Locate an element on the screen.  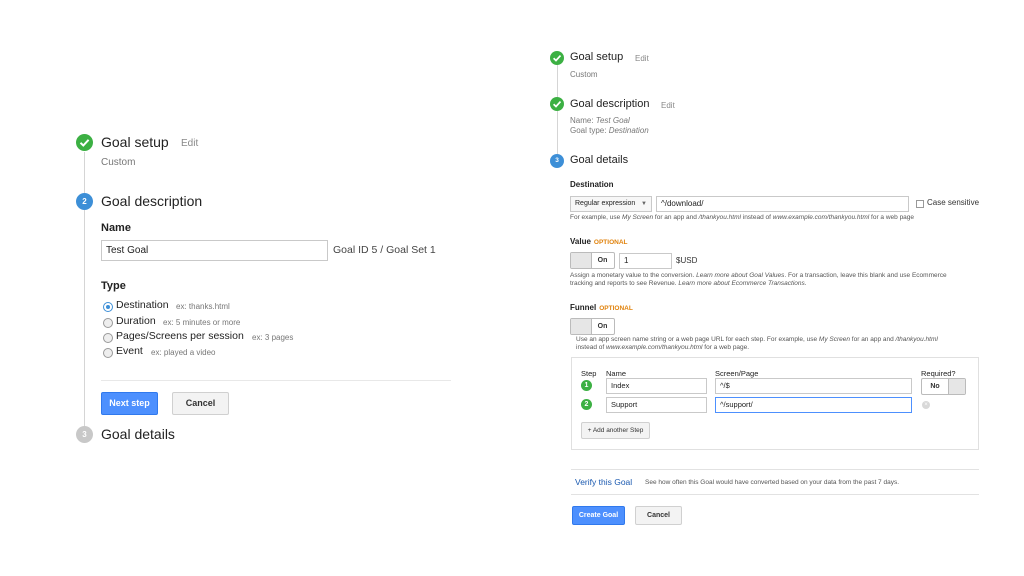
verify-goal-link: Verify this Goal is located at coordinates (603, 482).